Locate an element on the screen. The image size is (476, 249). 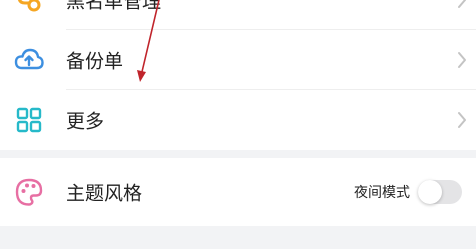
grid-icon is located at coordinates (29, 119).